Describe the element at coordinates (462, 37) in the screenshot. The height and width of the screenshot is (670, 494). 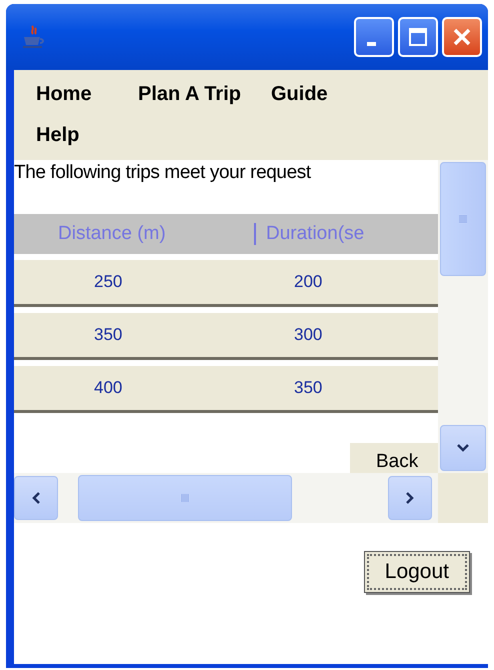
I see `close-button` at that location.